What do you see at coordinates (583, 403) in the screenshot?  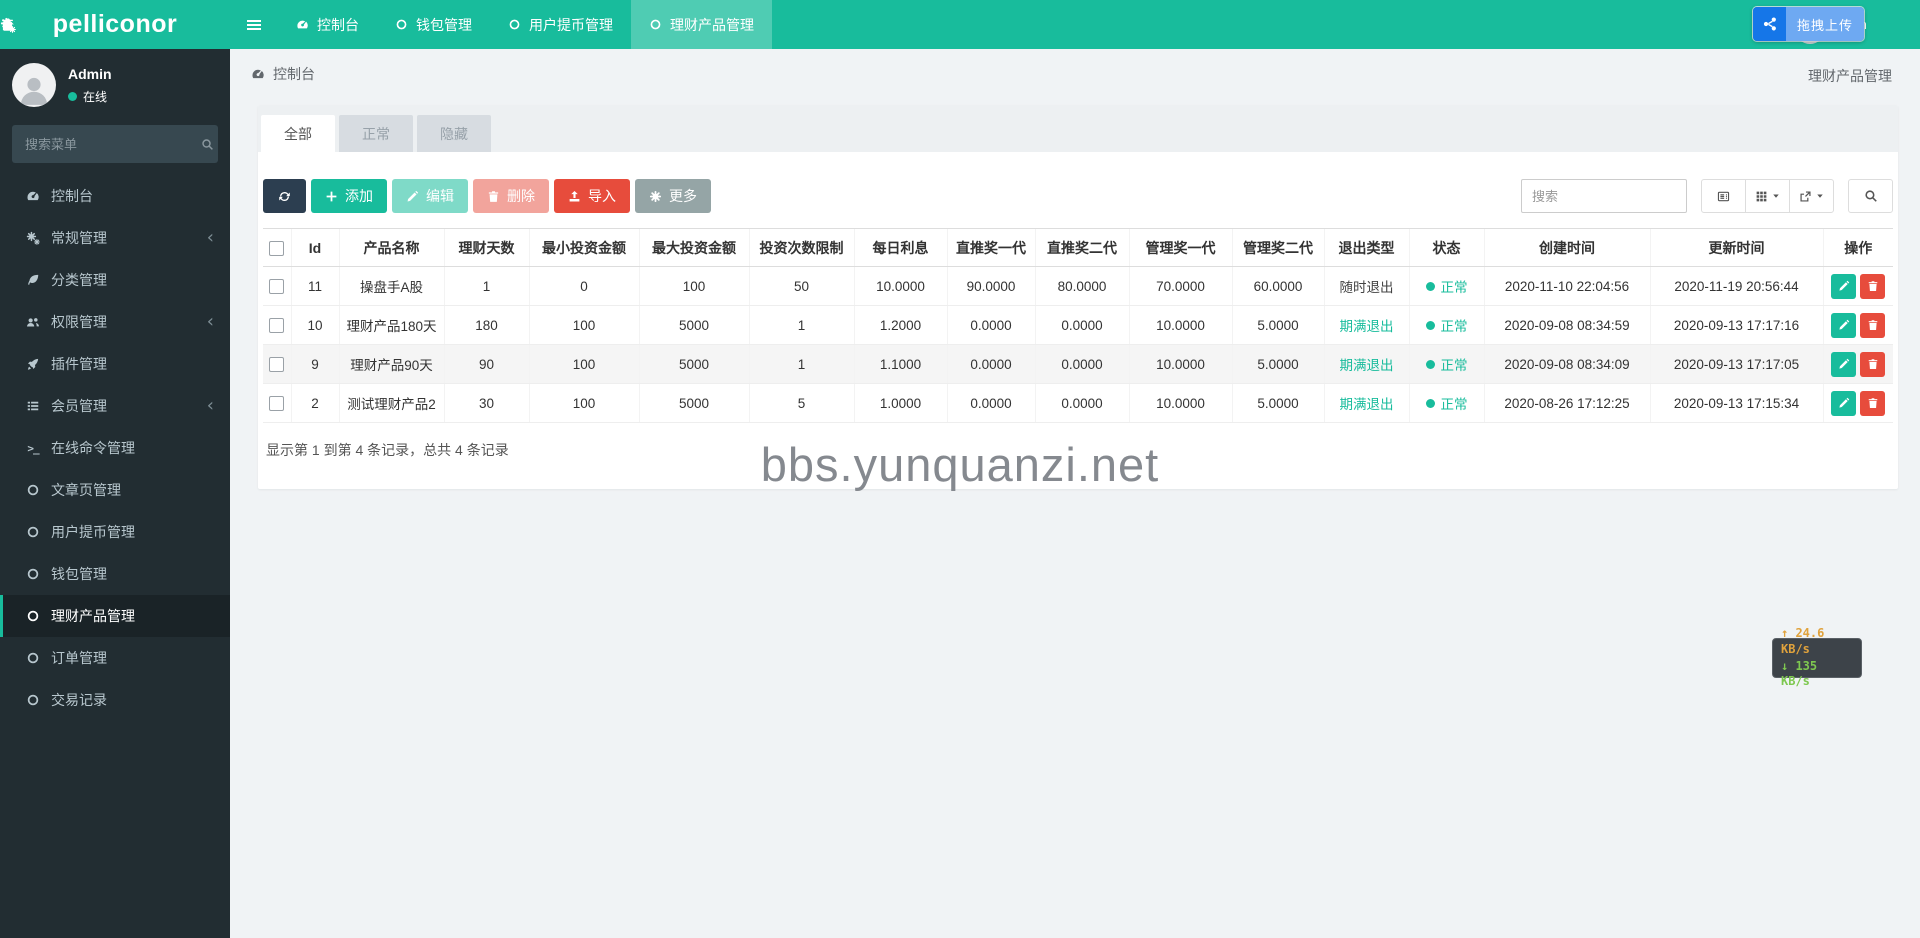 I see `cell-min: 100` at bounding box center [583, 403].